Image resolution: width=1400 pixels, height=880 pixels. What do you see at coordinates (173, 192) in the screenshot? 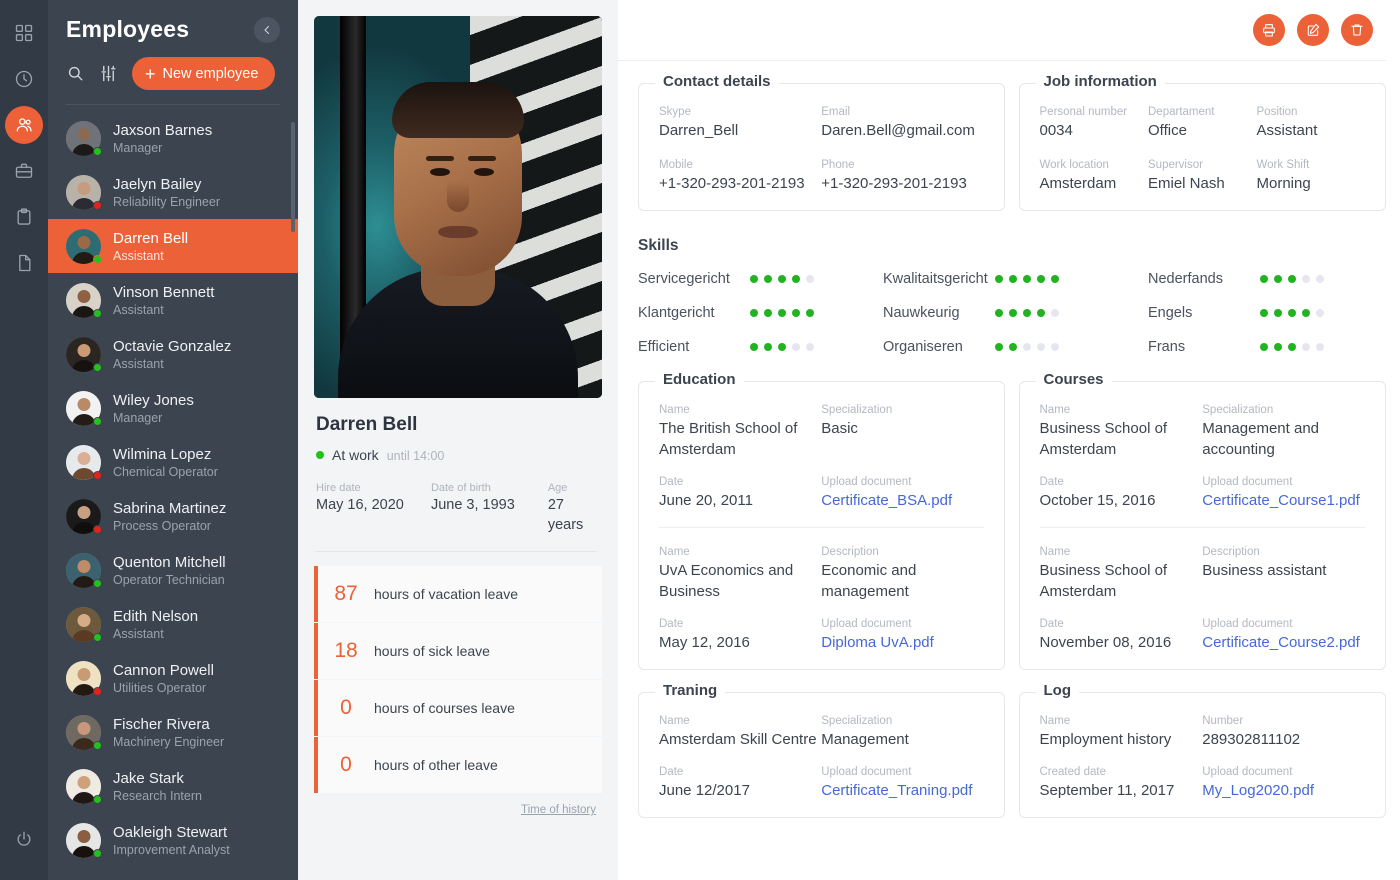
I see `employee-list-item: Jaelyn Bailey Reliability Engineer` at bounding box center [173, 192].